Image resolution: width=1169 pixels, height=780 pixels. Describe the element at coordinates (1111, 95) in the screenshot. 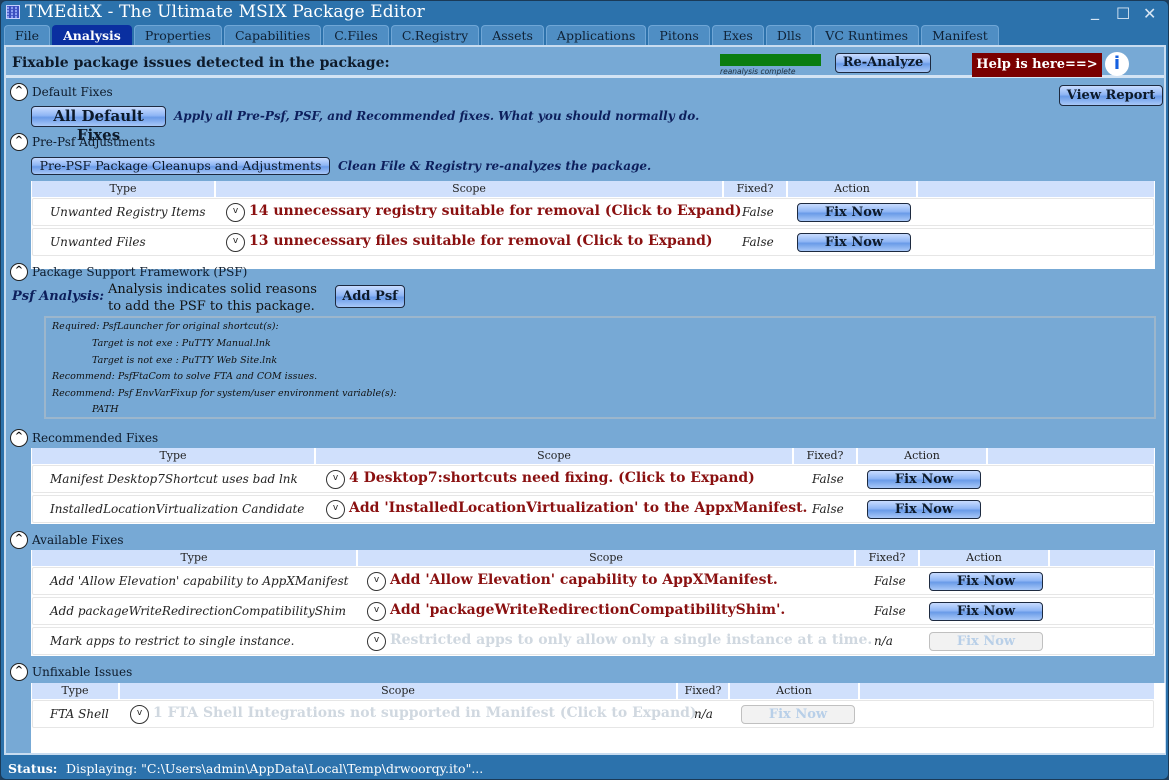

I see `view-report-button: View Report` at that location.